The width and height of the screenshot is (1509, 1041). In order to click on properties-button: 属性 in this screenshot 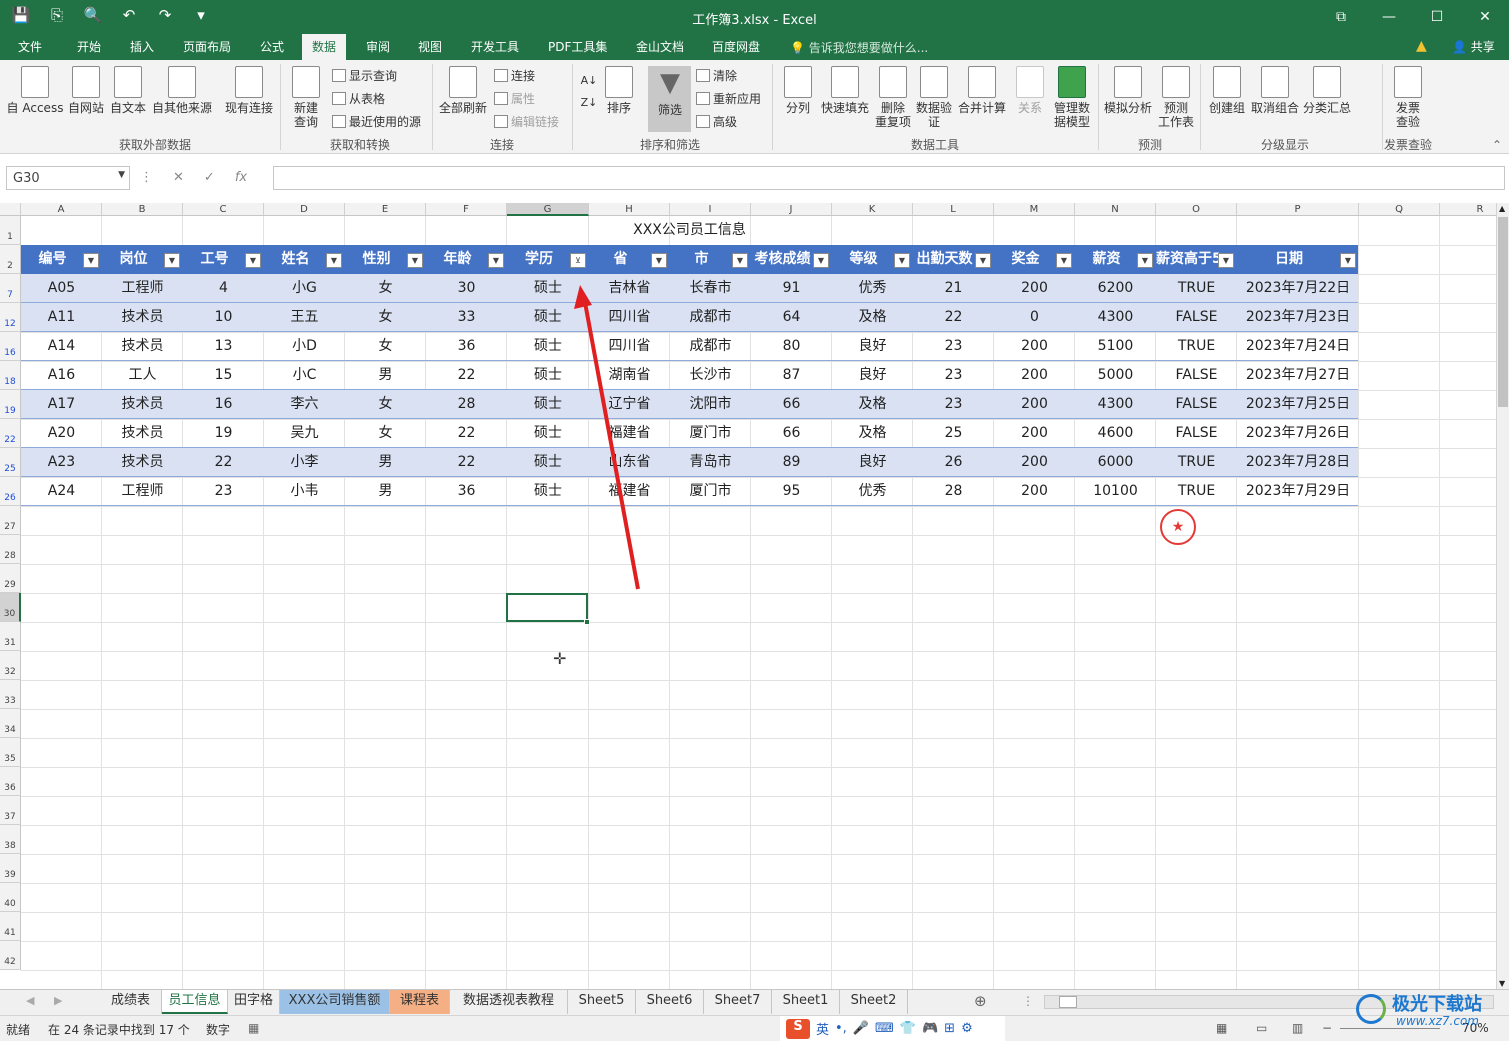, I will do `click(514, 98)`.